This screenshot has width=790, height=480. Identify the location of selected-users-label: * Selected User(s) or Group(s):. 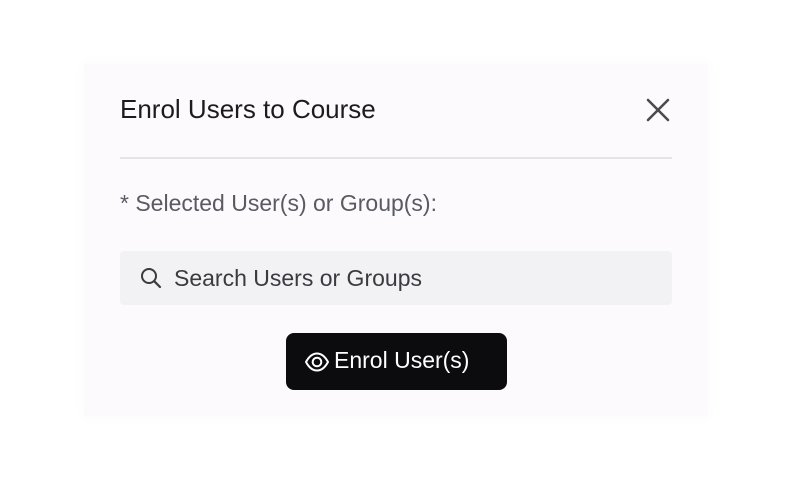
(278, 203).